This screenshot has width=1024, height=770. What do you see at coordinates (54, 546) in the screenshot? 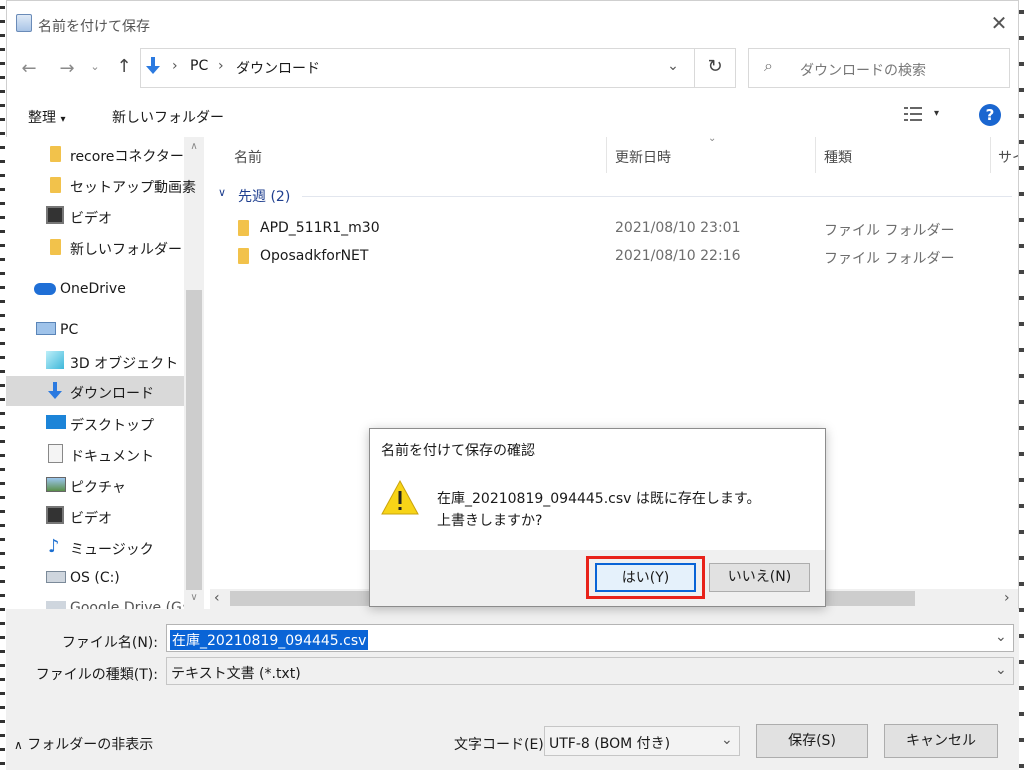
I see `music-icon: ♪` at bounding box center [54, 546].